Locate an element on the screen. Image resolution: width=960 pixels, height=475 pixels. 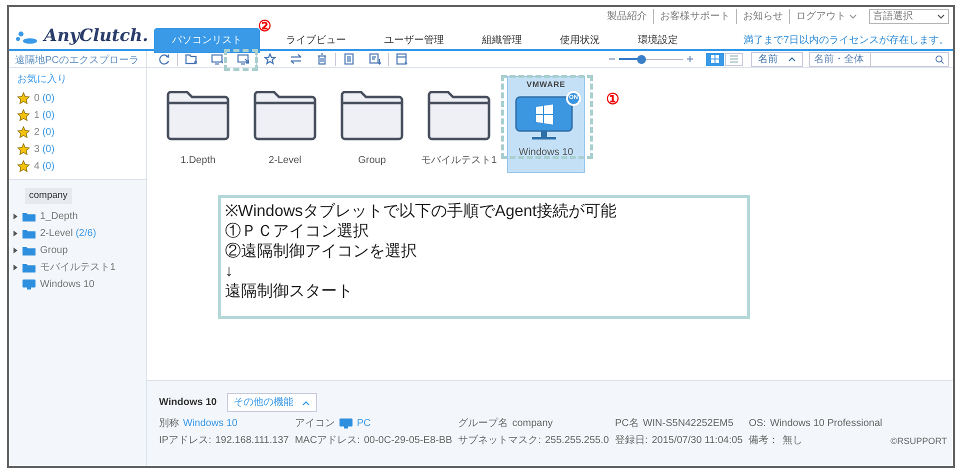
tree-item: モバイルテスト1 is located at coordinates (78, 268).